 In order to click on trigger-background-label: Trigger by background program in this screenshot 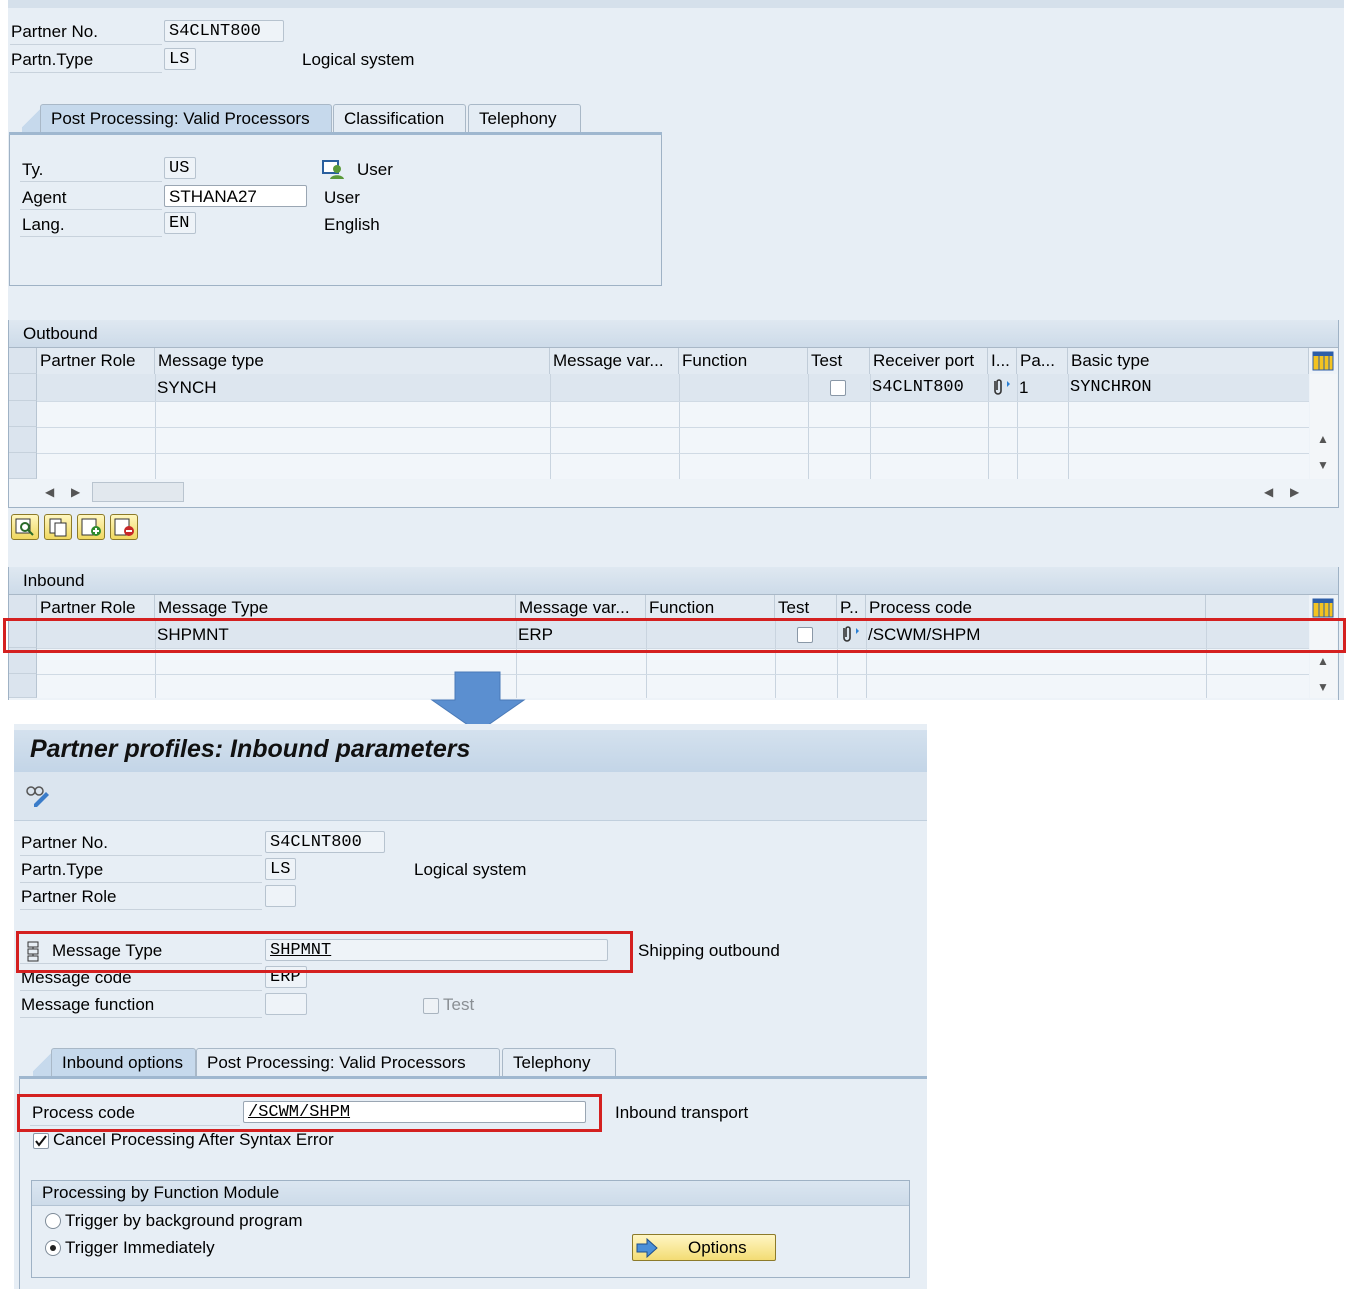, I will do `click(184, 1220)`.